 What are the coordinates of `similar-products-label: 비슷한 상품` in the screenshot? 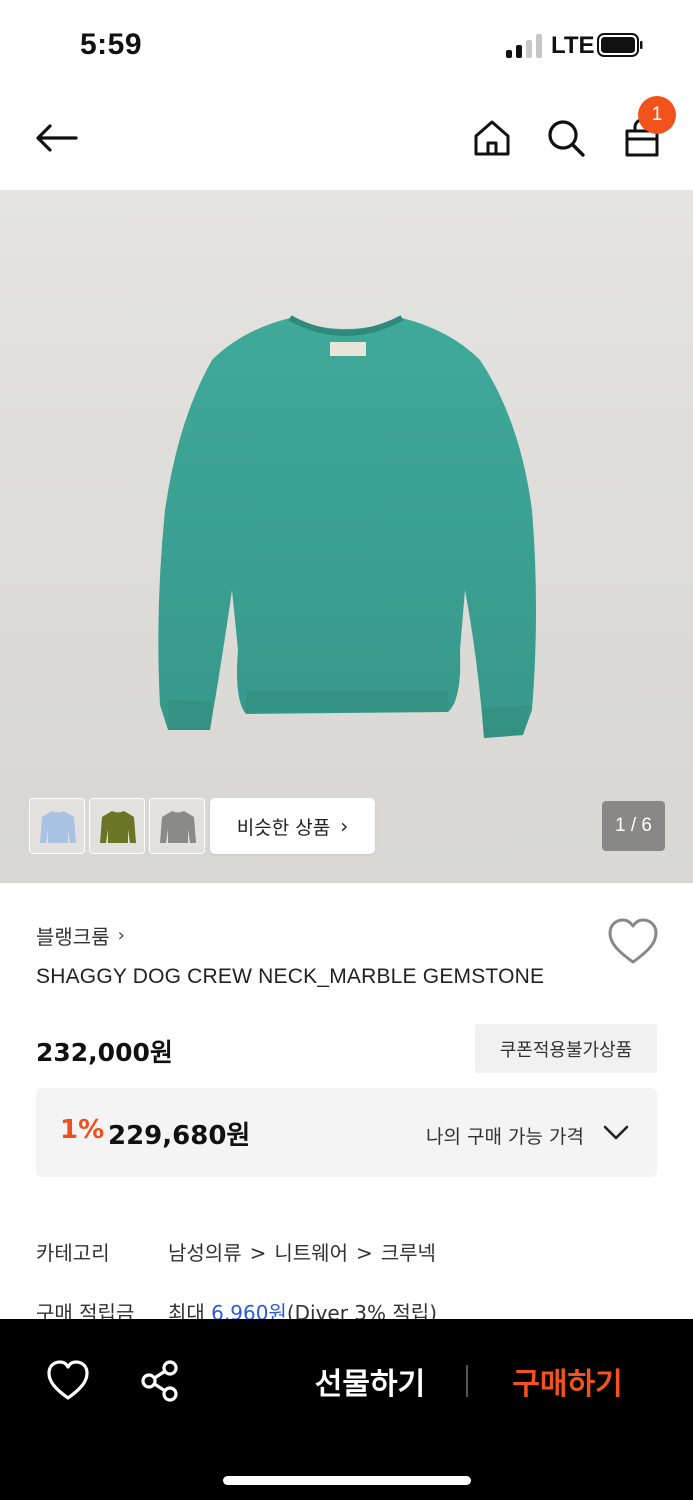 It's located at (283, 827).